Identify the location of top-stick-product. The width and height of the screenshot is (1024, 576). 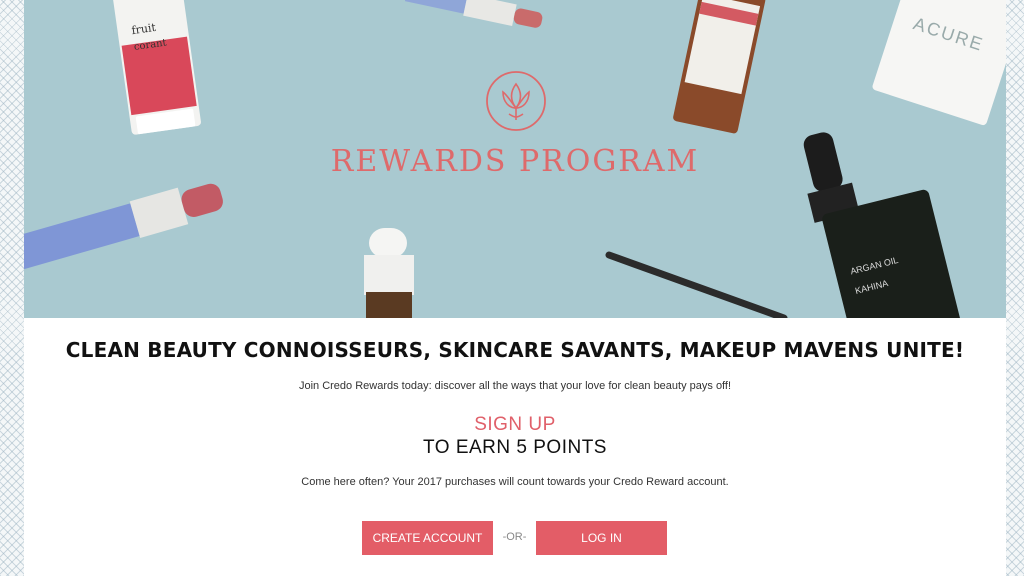
(473, 14).